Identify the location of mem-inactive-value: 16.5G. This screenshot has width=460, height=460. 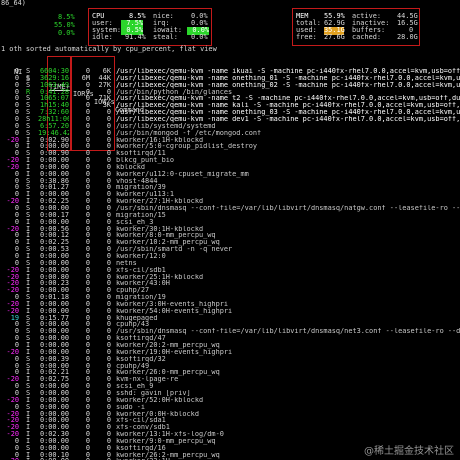
(407, 23).